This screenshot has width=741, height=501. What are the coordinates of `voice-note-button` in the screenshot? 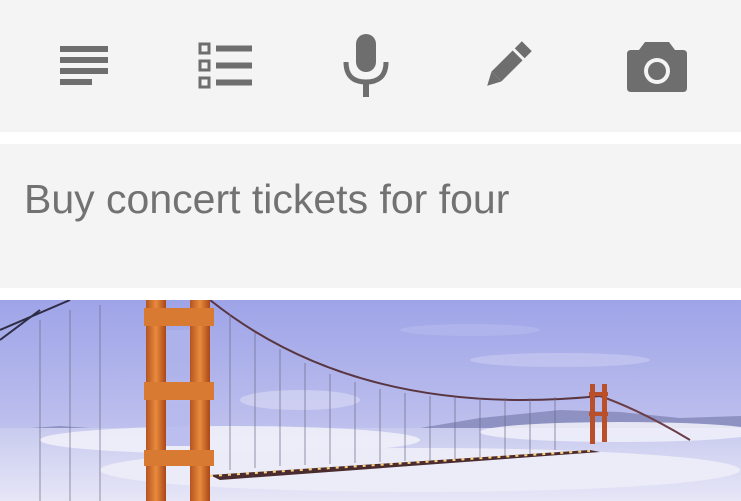 It's located at (366, 66).